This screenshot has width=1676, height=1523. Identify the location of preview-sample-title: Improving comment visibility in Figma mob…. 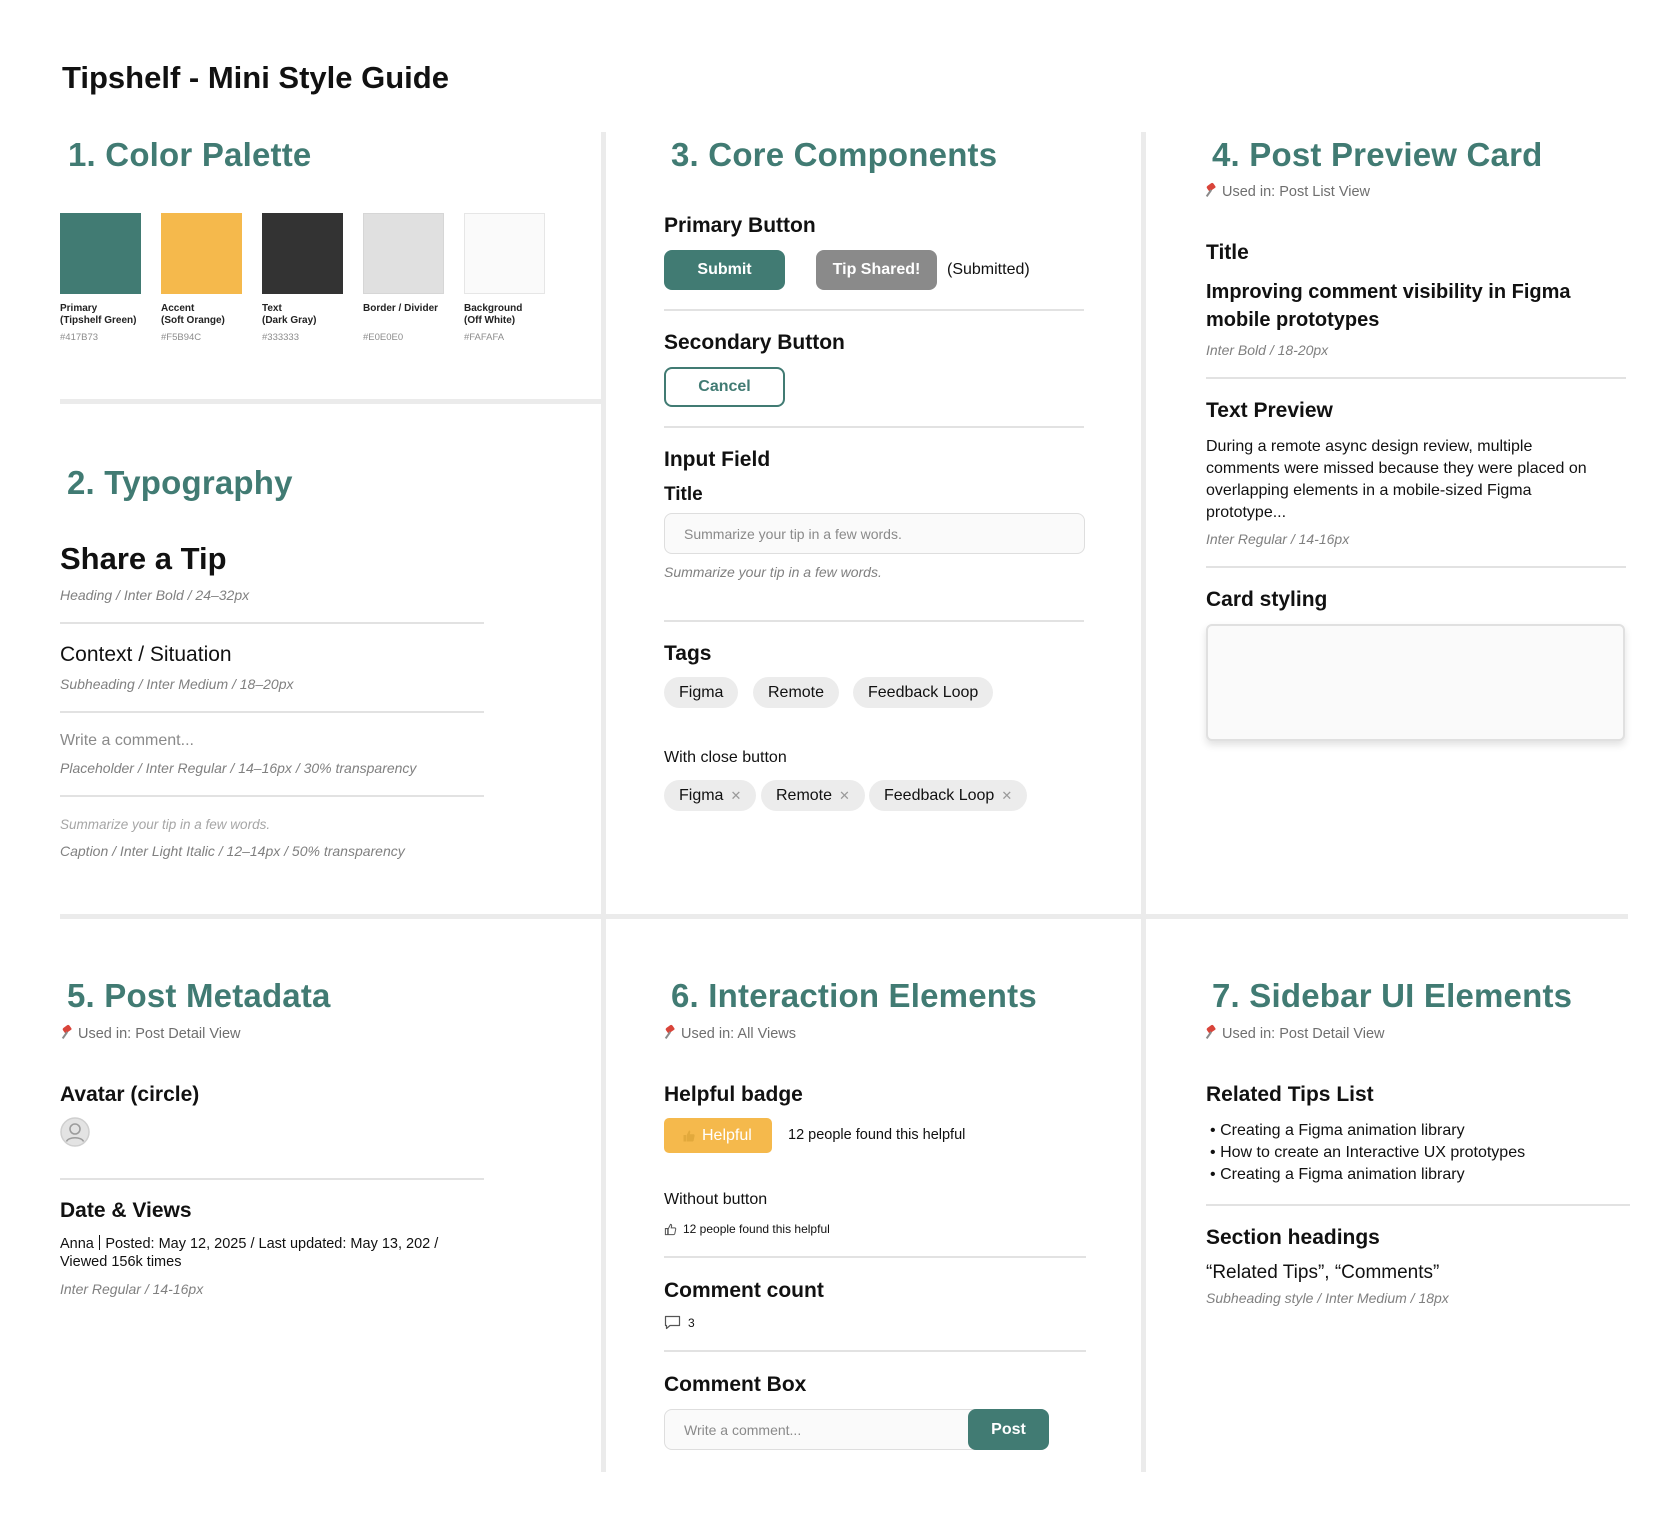
(1388, 306).